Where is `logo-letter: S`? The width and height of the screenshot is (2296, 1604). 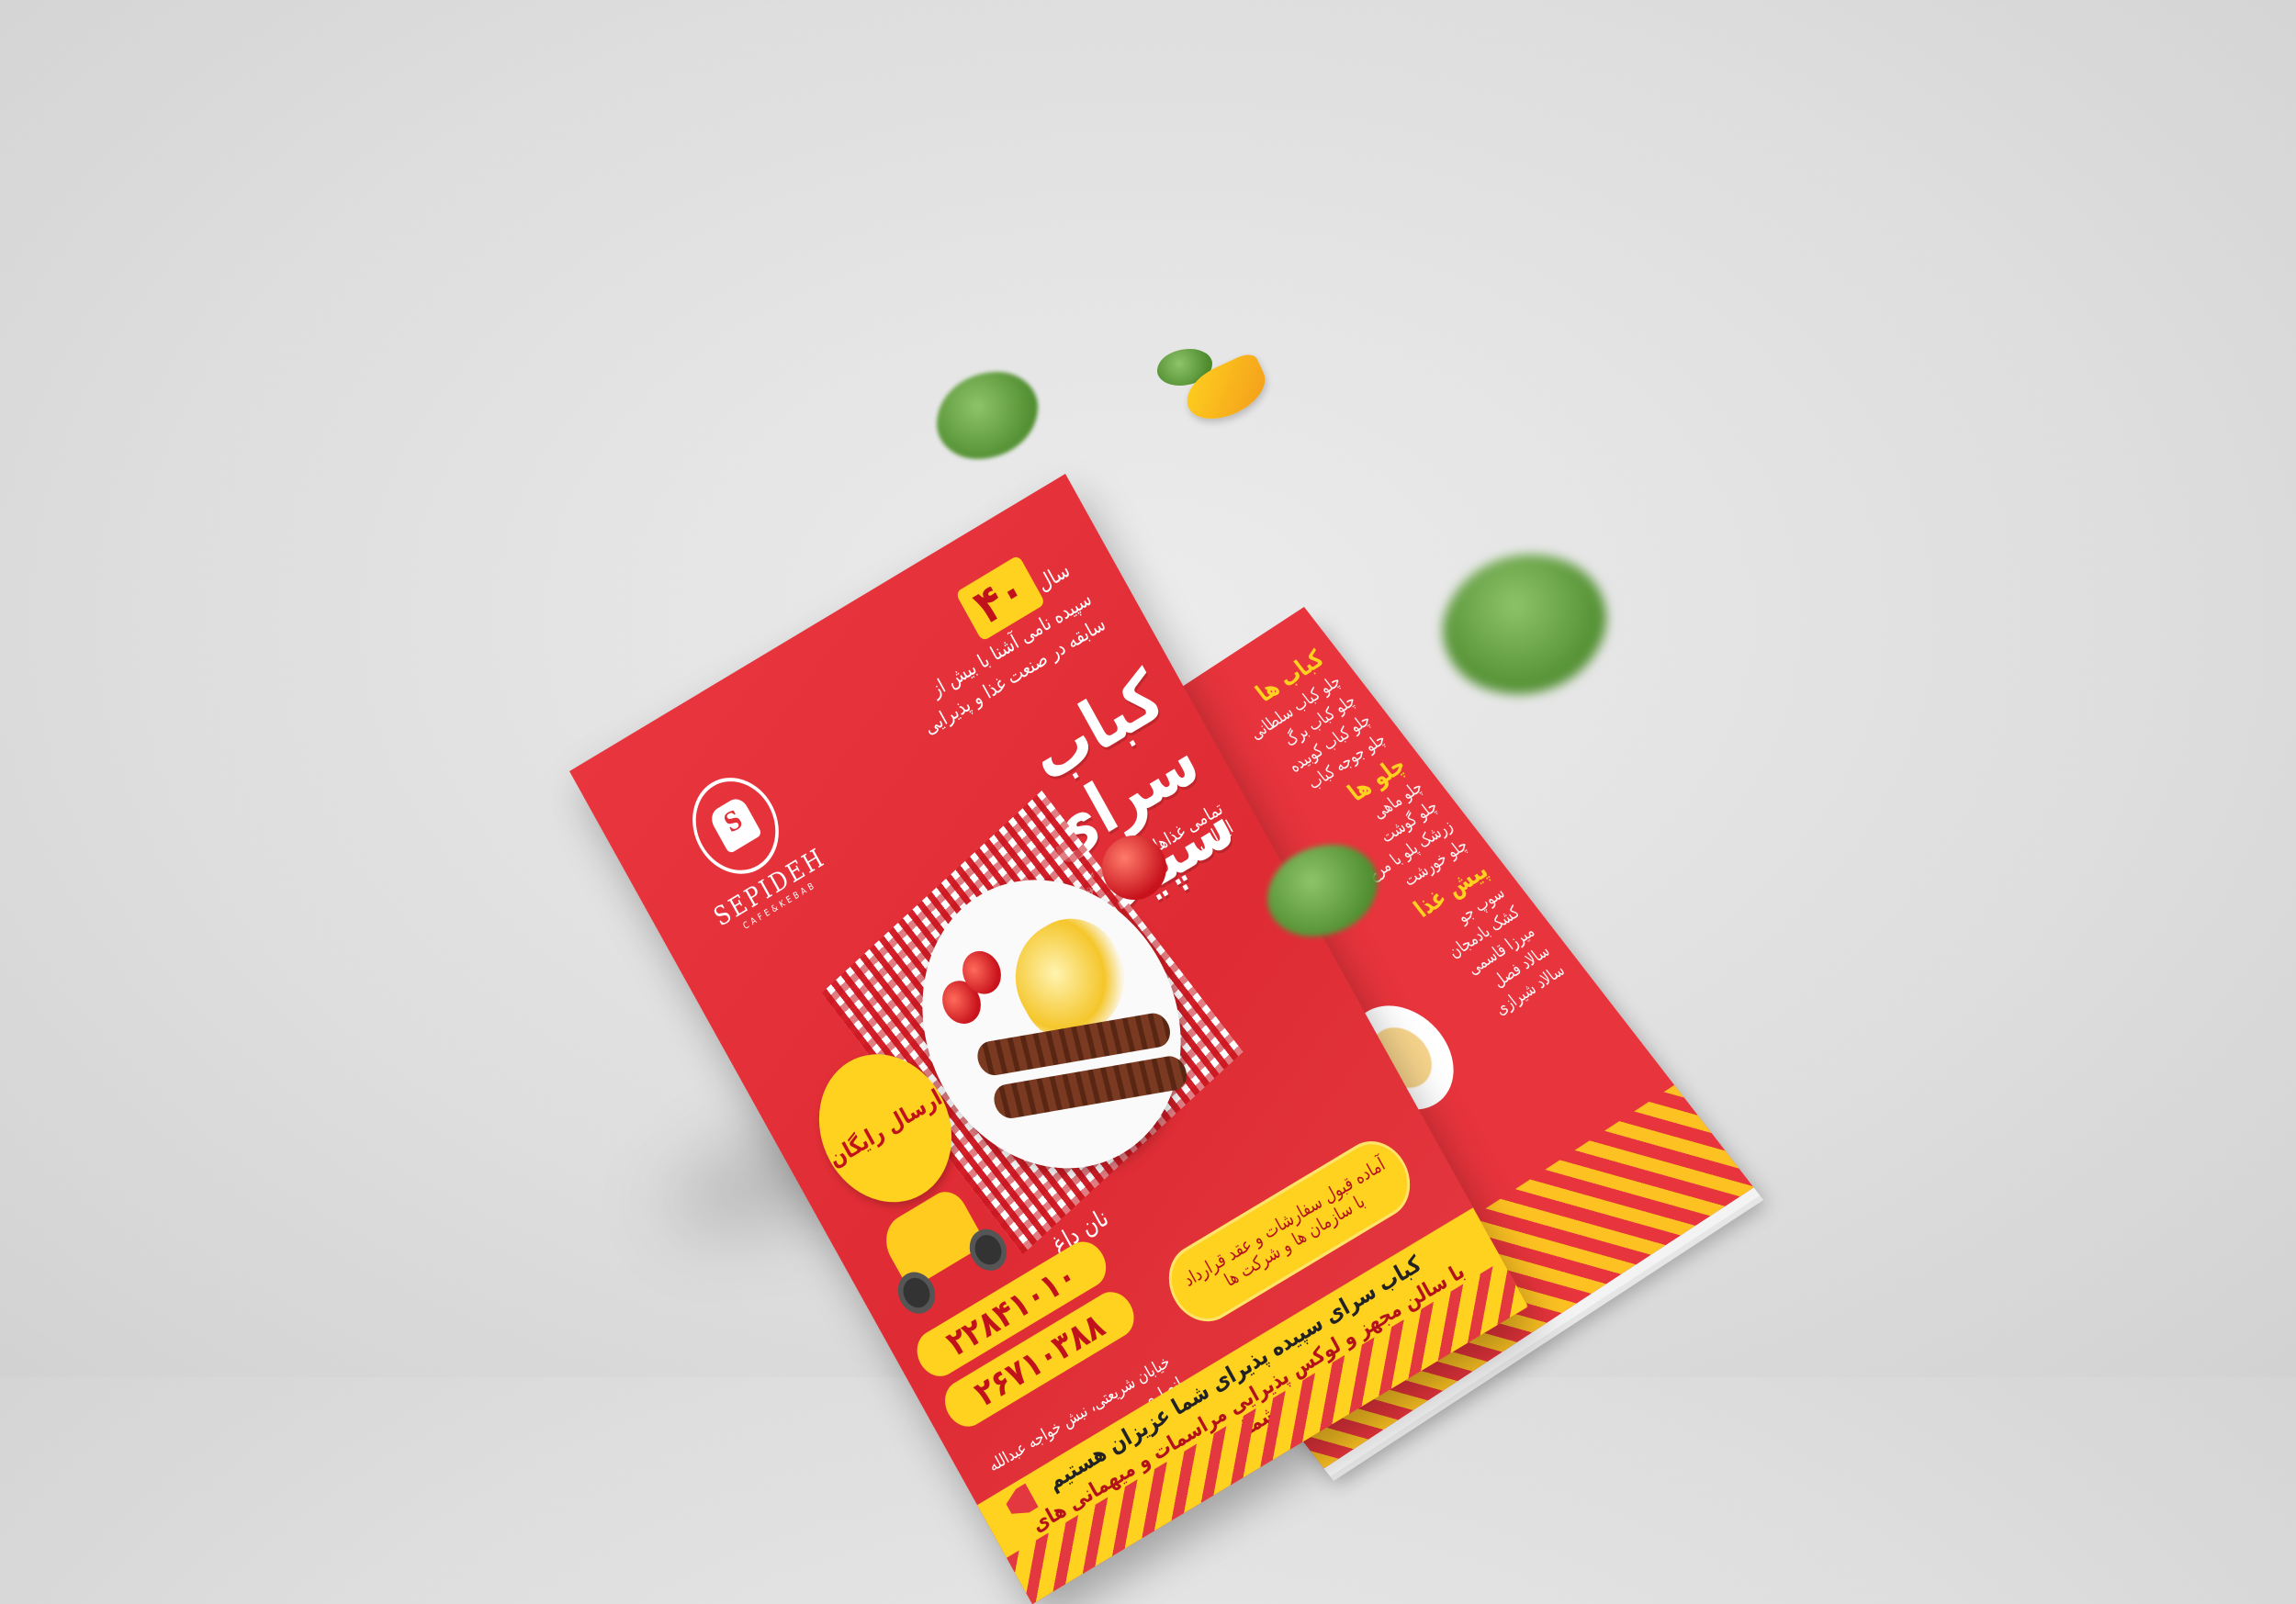
logo-letter: S is located at coordinates (733, 821).